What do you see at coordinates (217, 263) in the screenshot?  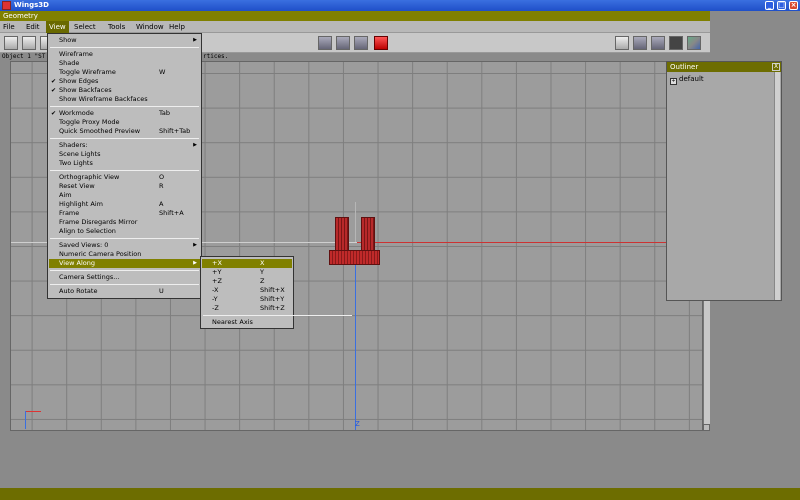 I see `menu-item-label: +X` at bounding box center [217, 263].